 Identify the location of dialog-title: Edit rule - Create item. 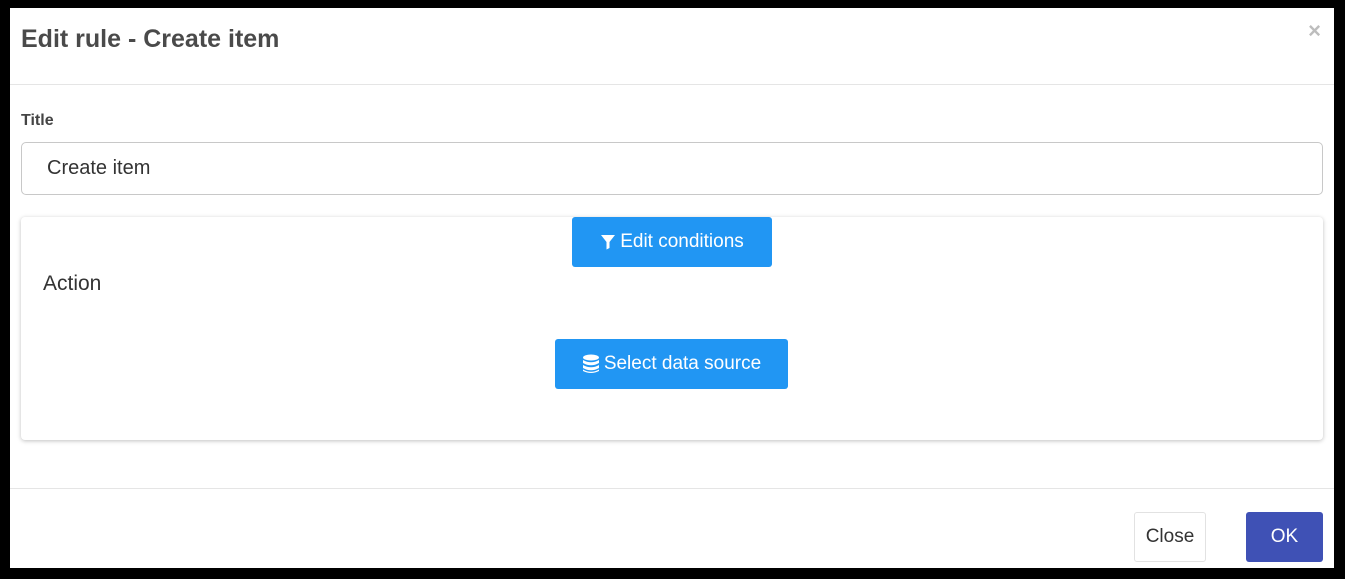
(150, 39).